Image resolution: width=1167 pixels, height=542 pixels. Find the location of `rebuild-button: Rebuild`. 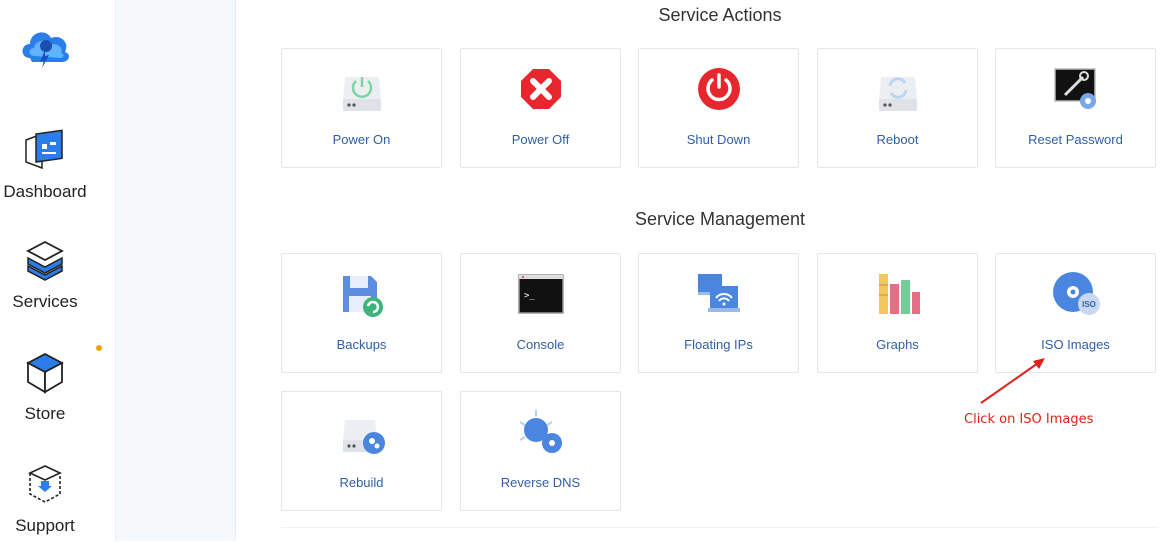

rebuild-button: Rebuild is located at coordinates (361, 451).